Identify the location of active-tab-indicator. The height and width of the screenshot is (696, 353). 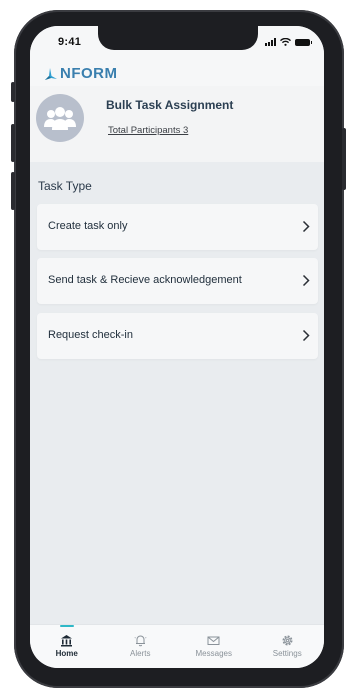
(66, 626).